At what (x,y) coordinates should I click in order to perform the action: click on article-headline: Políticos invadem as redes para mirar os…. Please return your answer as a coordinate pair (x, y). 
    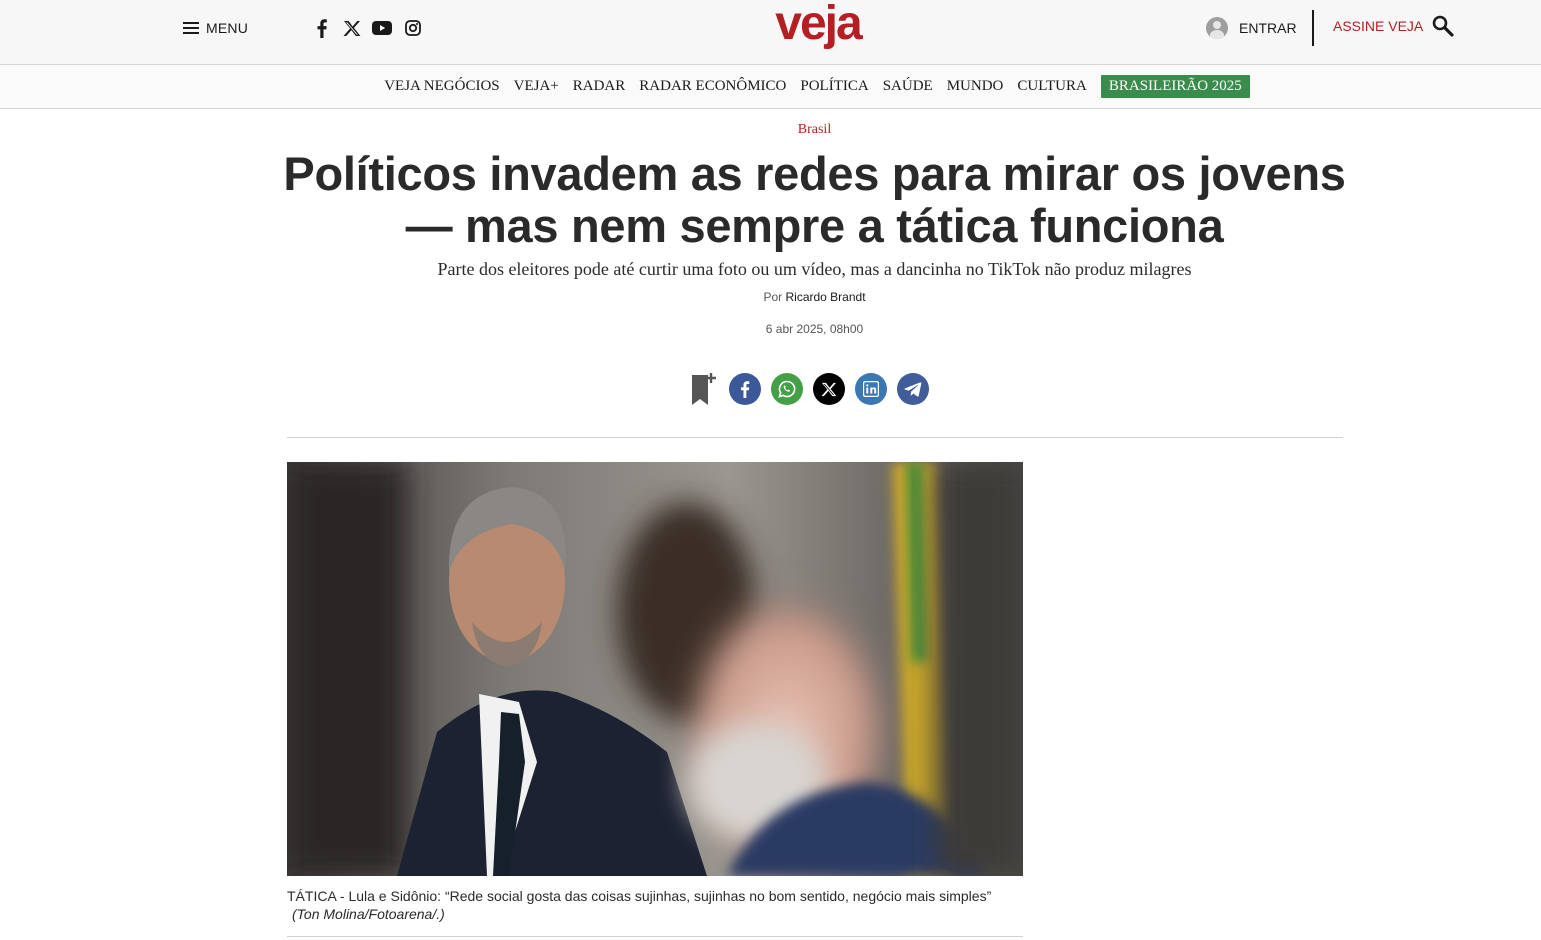
    Looking at the image, I should click on (814, 199).